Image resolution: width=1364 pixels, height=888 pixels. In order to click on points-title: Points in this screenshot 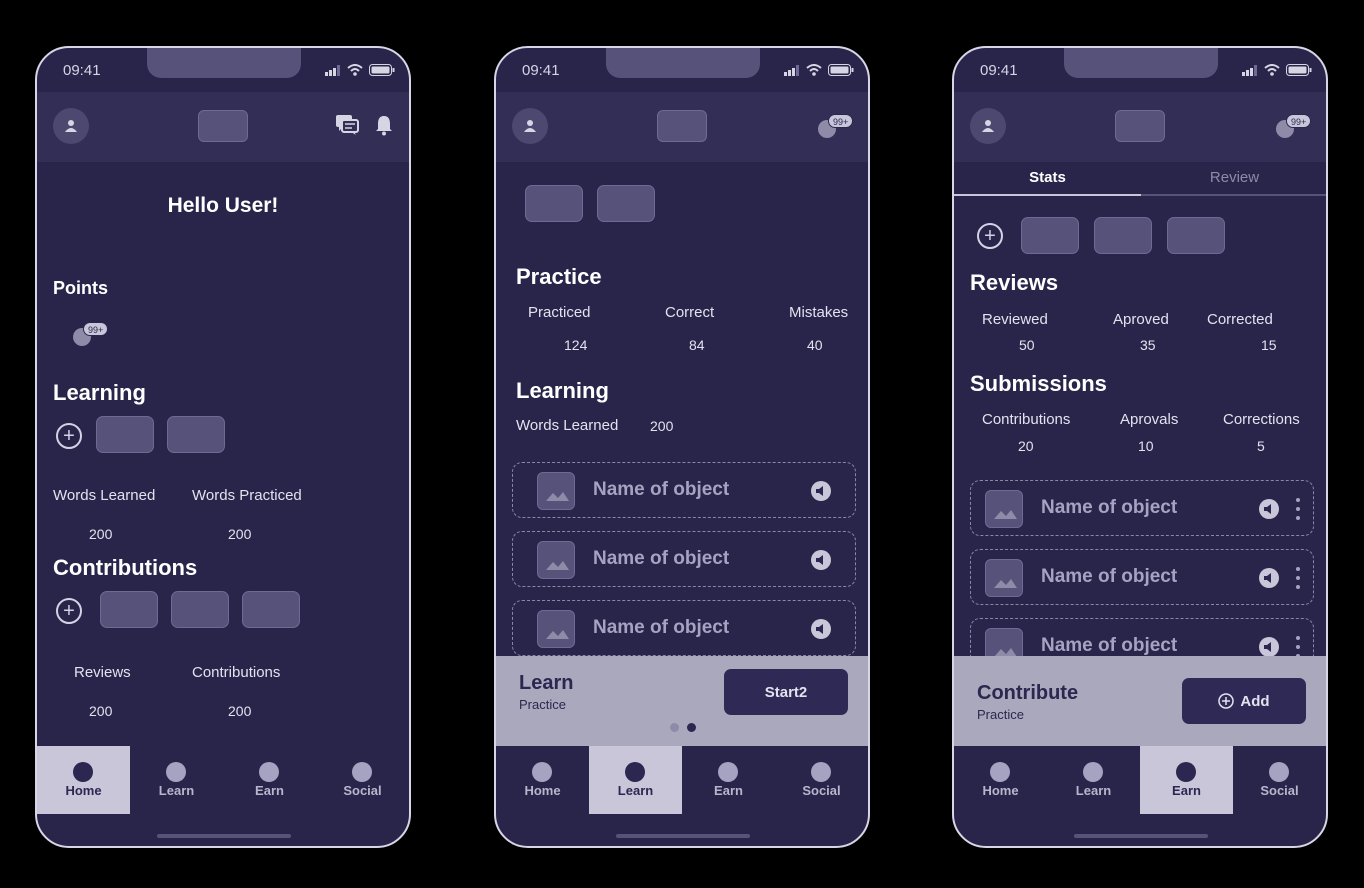, I will do `click(81, 288)`.